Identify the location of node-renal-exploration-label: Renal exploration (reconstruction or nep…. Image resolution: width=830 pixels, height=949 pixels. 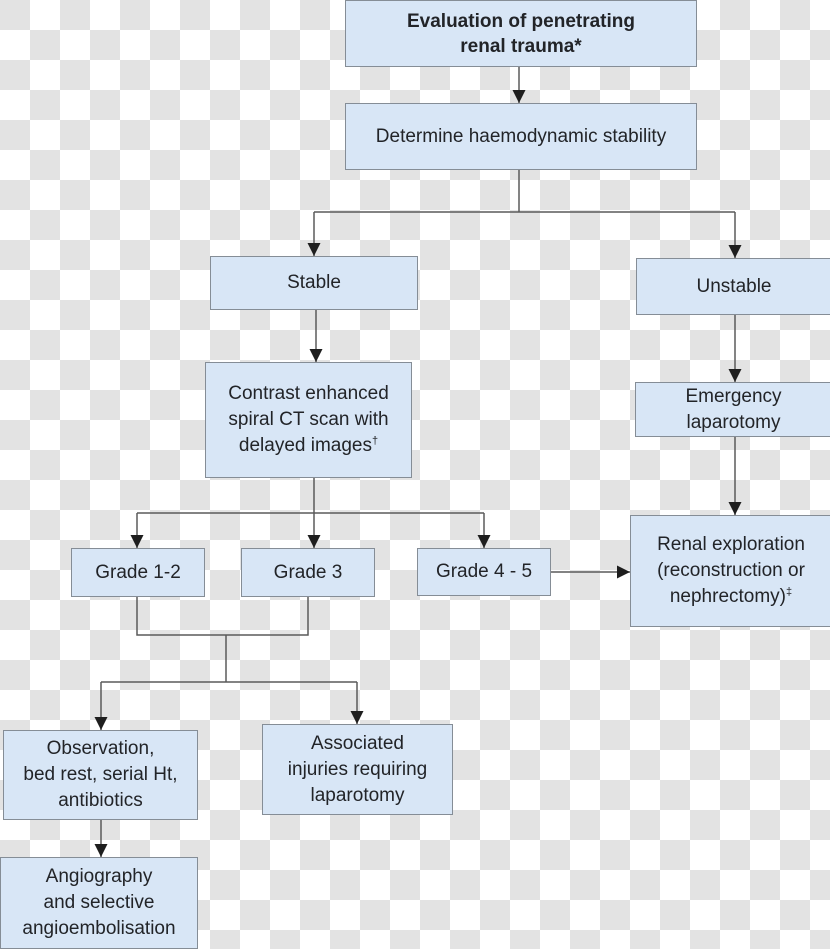
(731, 571).